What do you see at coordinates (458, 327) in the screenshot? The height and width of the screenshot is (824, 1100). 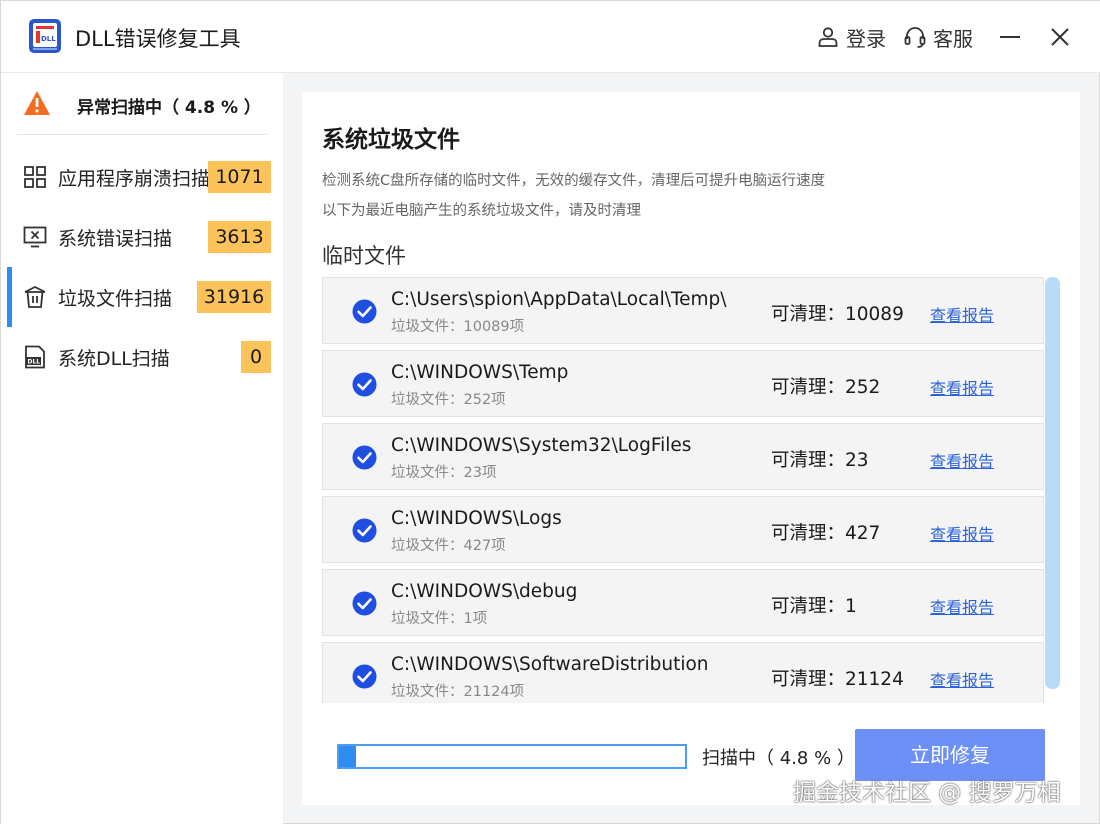 I see `junk-count: 垃圾文件：10089项` at bounding box center [458, 327].